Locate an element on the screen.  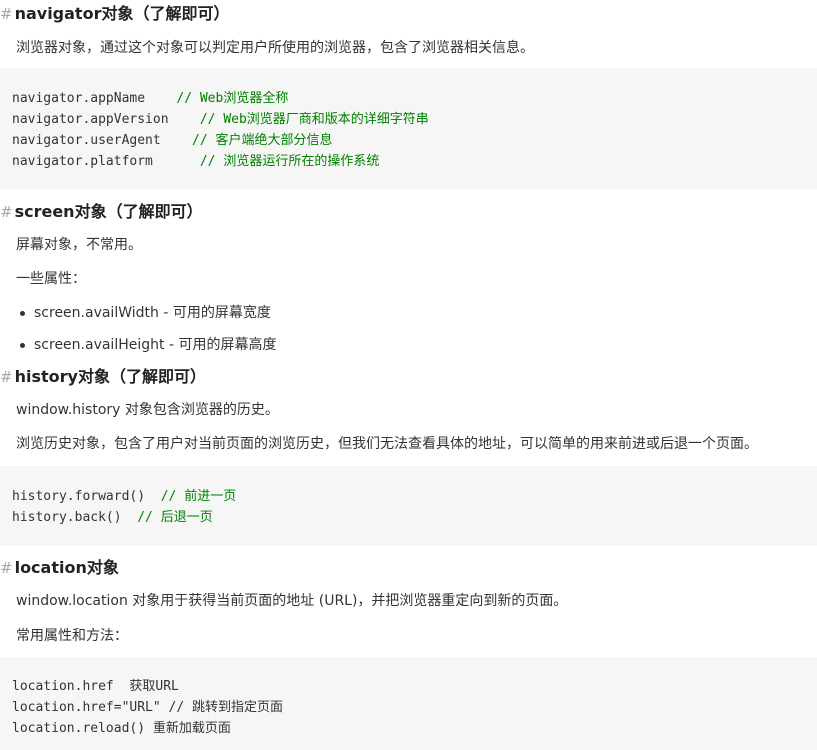
heading-navigator: # navigator对象（了解即可） is located at coordinates (114, 14).